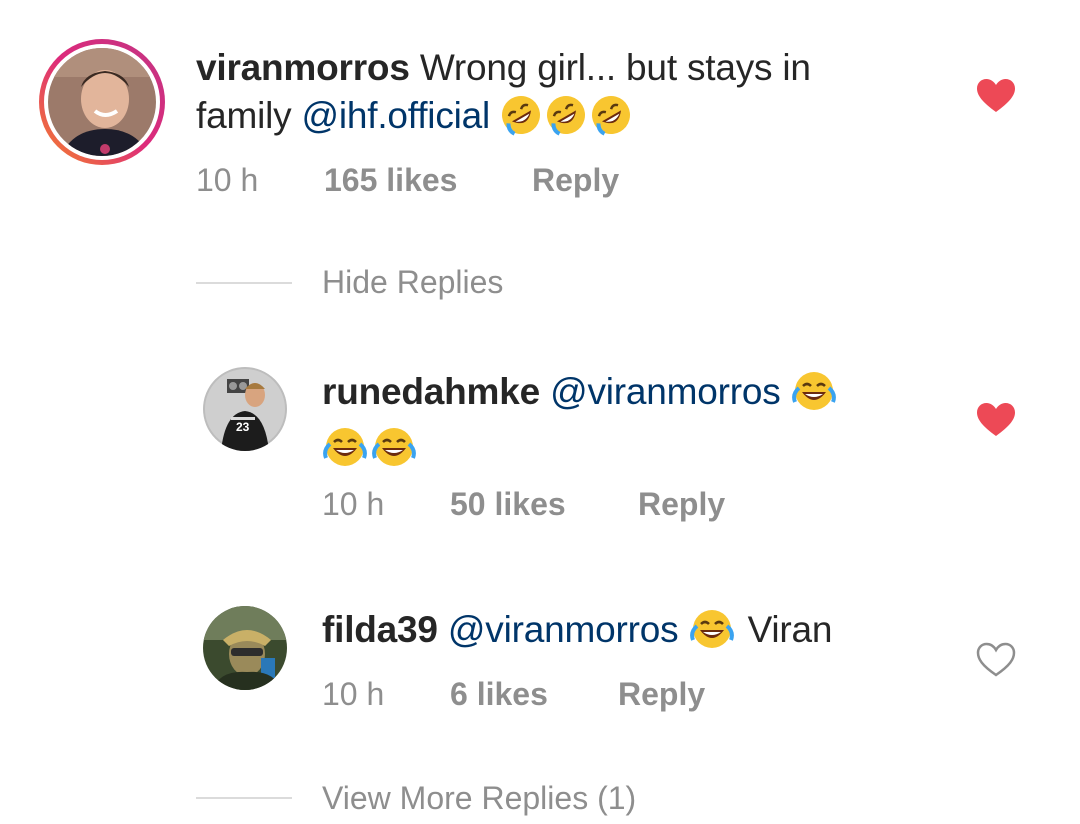 The height and width of the screenshot is (824, 1080). Describe the element at coordinates (622, 424) in the screenshot. I see `reply-text: runedahmke @viranmorros` at that location.